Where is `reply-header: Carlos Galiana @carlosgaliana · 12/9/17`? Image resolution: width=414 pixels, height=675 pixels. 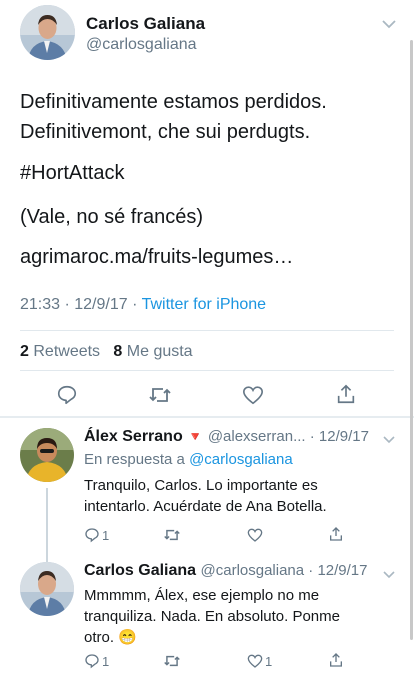 reply-header: Carlos Galiana @carlosgaliana · 12/9/17 is located at coordinates (226, 571).